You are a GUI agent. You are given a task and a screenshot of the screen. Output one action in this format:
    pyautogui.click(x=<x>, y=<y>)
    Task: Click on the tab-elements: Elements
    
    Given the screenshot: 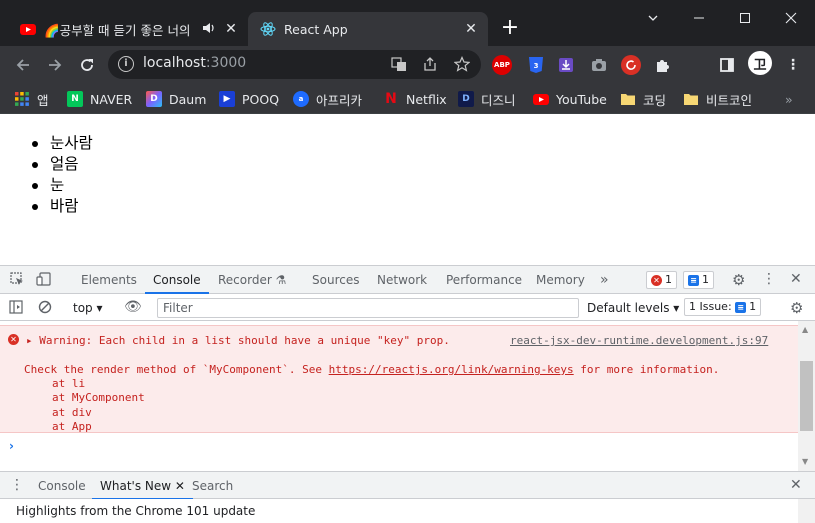 What is the action you would take?
    pyautogui.click(x=109, y=280)
    